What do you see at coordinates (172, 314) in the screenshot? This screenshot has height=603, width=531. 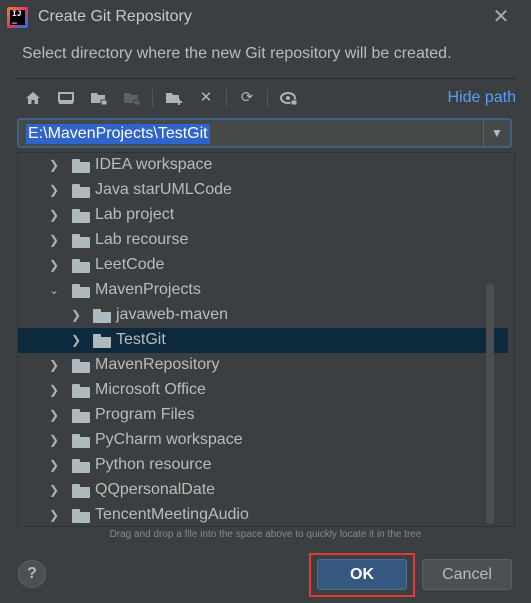 I see `tree-item-label: javaweb-maven` at bounding box center [172, 314].